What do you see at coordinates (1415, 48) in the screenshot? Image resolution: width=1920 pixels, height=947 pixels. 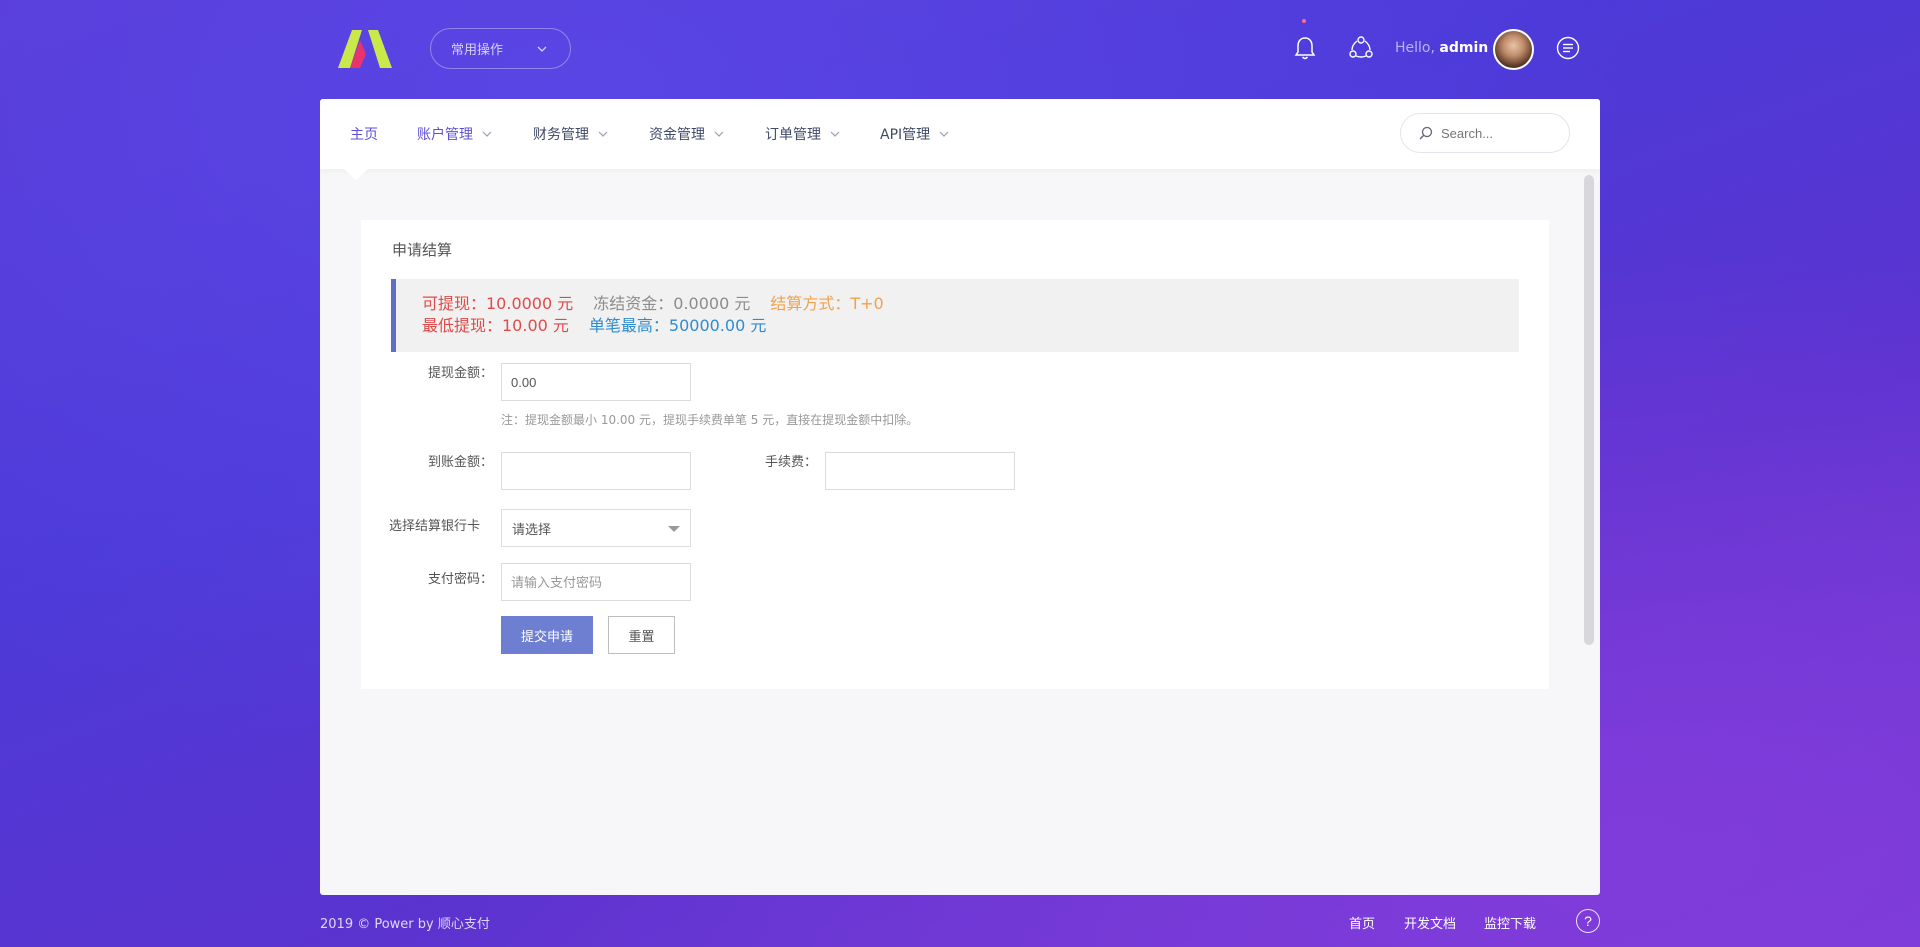 I see `greeting-text: Hello,` at bounding box center [1415, 48].